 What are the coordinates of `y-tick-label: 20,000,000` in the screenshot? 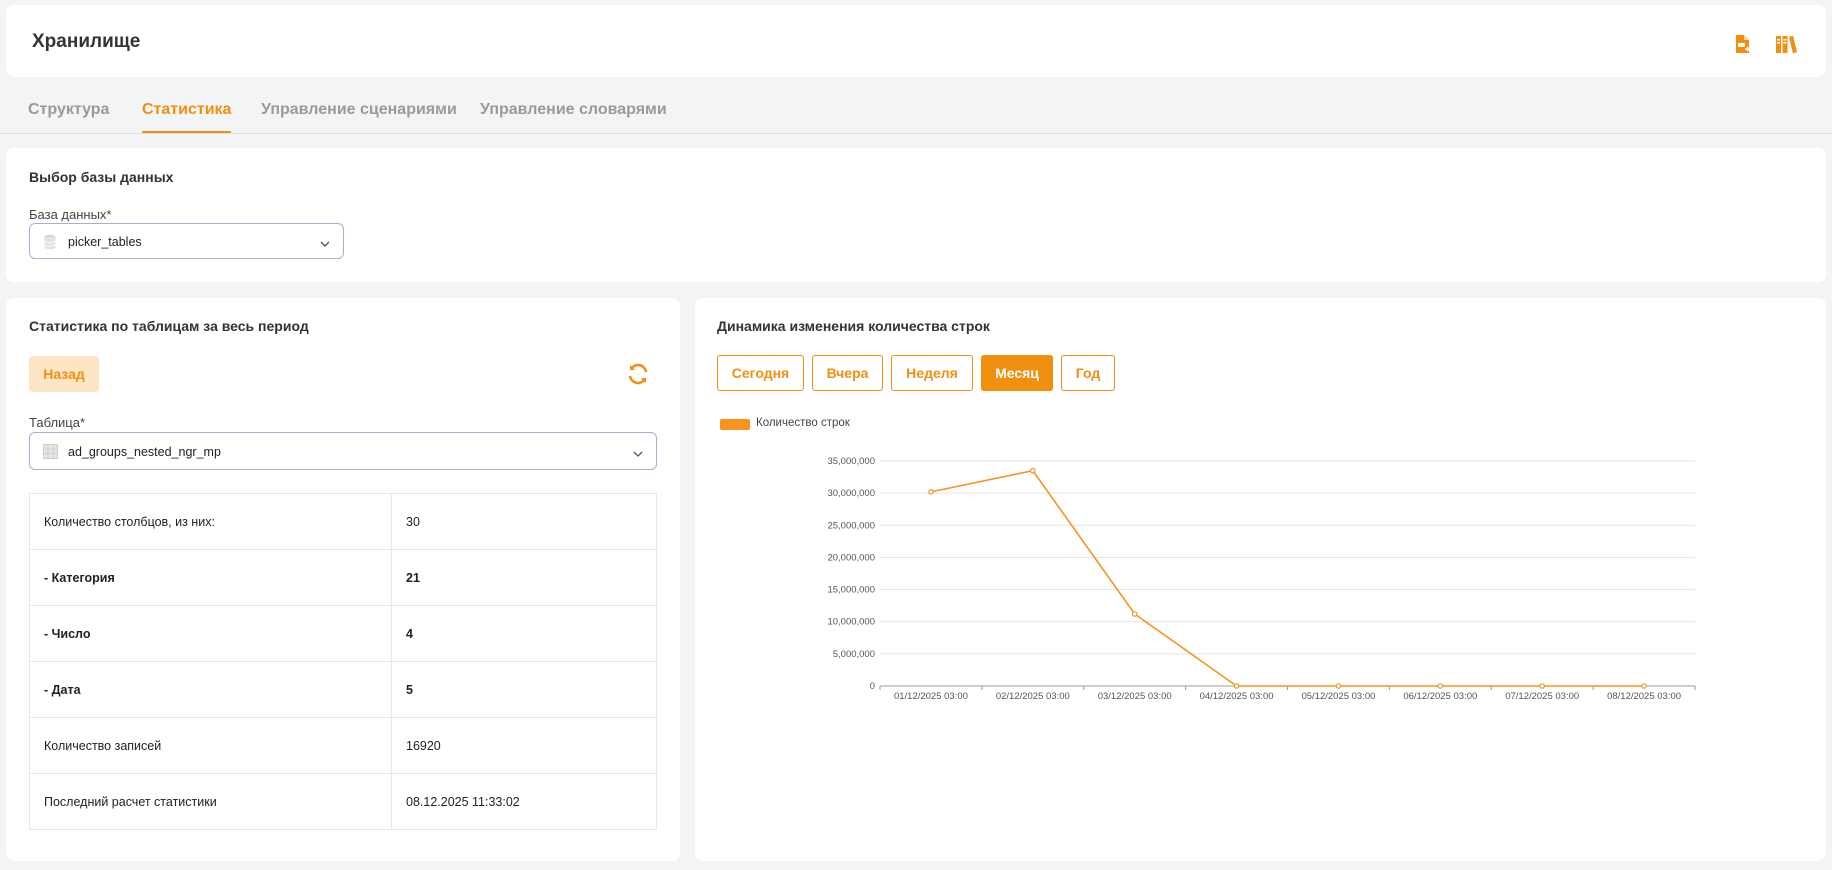 It's located at (851, 557).